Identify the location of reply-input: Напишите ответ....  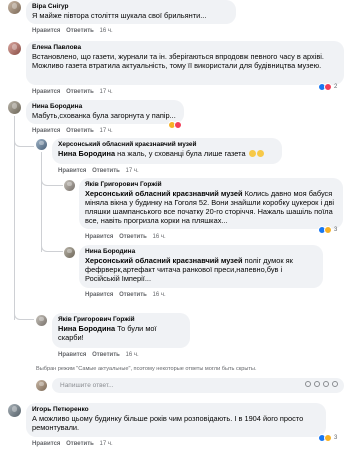
(198, 385).